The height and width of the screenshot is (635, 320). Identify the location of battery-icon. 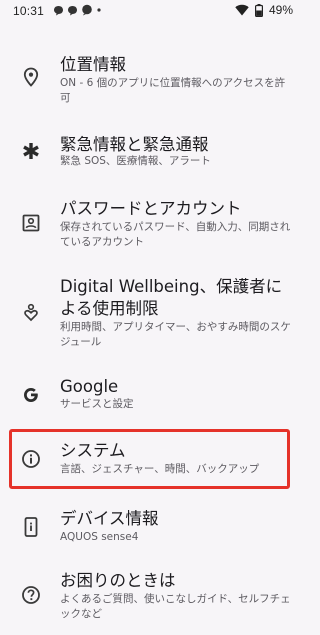
(258, 10).